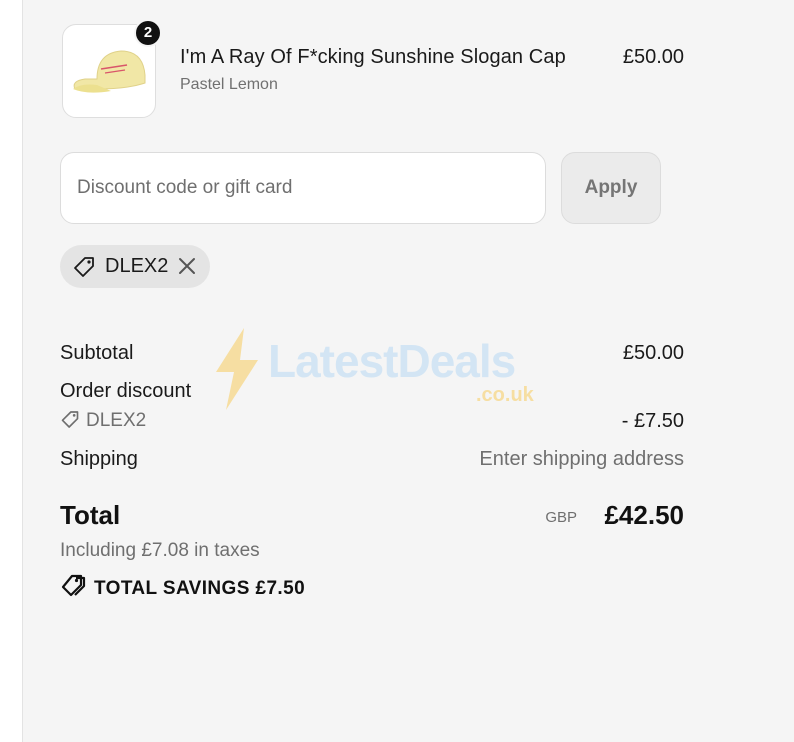  What do you see at coordinates (109, 71) in the screenshot?
I see `cap-image` at bounding box center [109, 71].